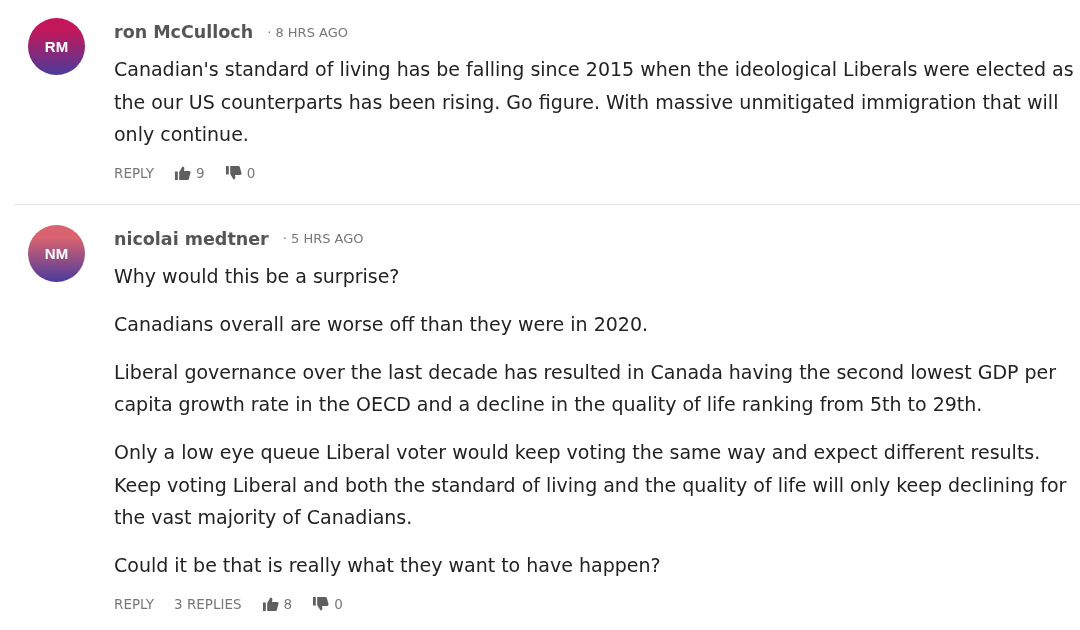 The height and width of the screenshot is (630, 1080). What do you see at coordinates (388, 565) in the screenshot?
I see `comment-text: Could it be that is really what they want to have happen?` at bounding box center [388, 565].